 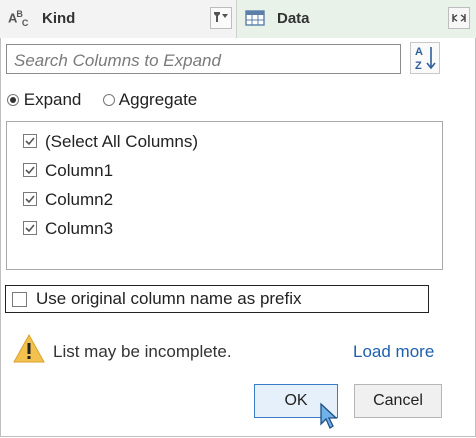 I want to click on sort-az-button: A Z, so click(x=425, y=58).